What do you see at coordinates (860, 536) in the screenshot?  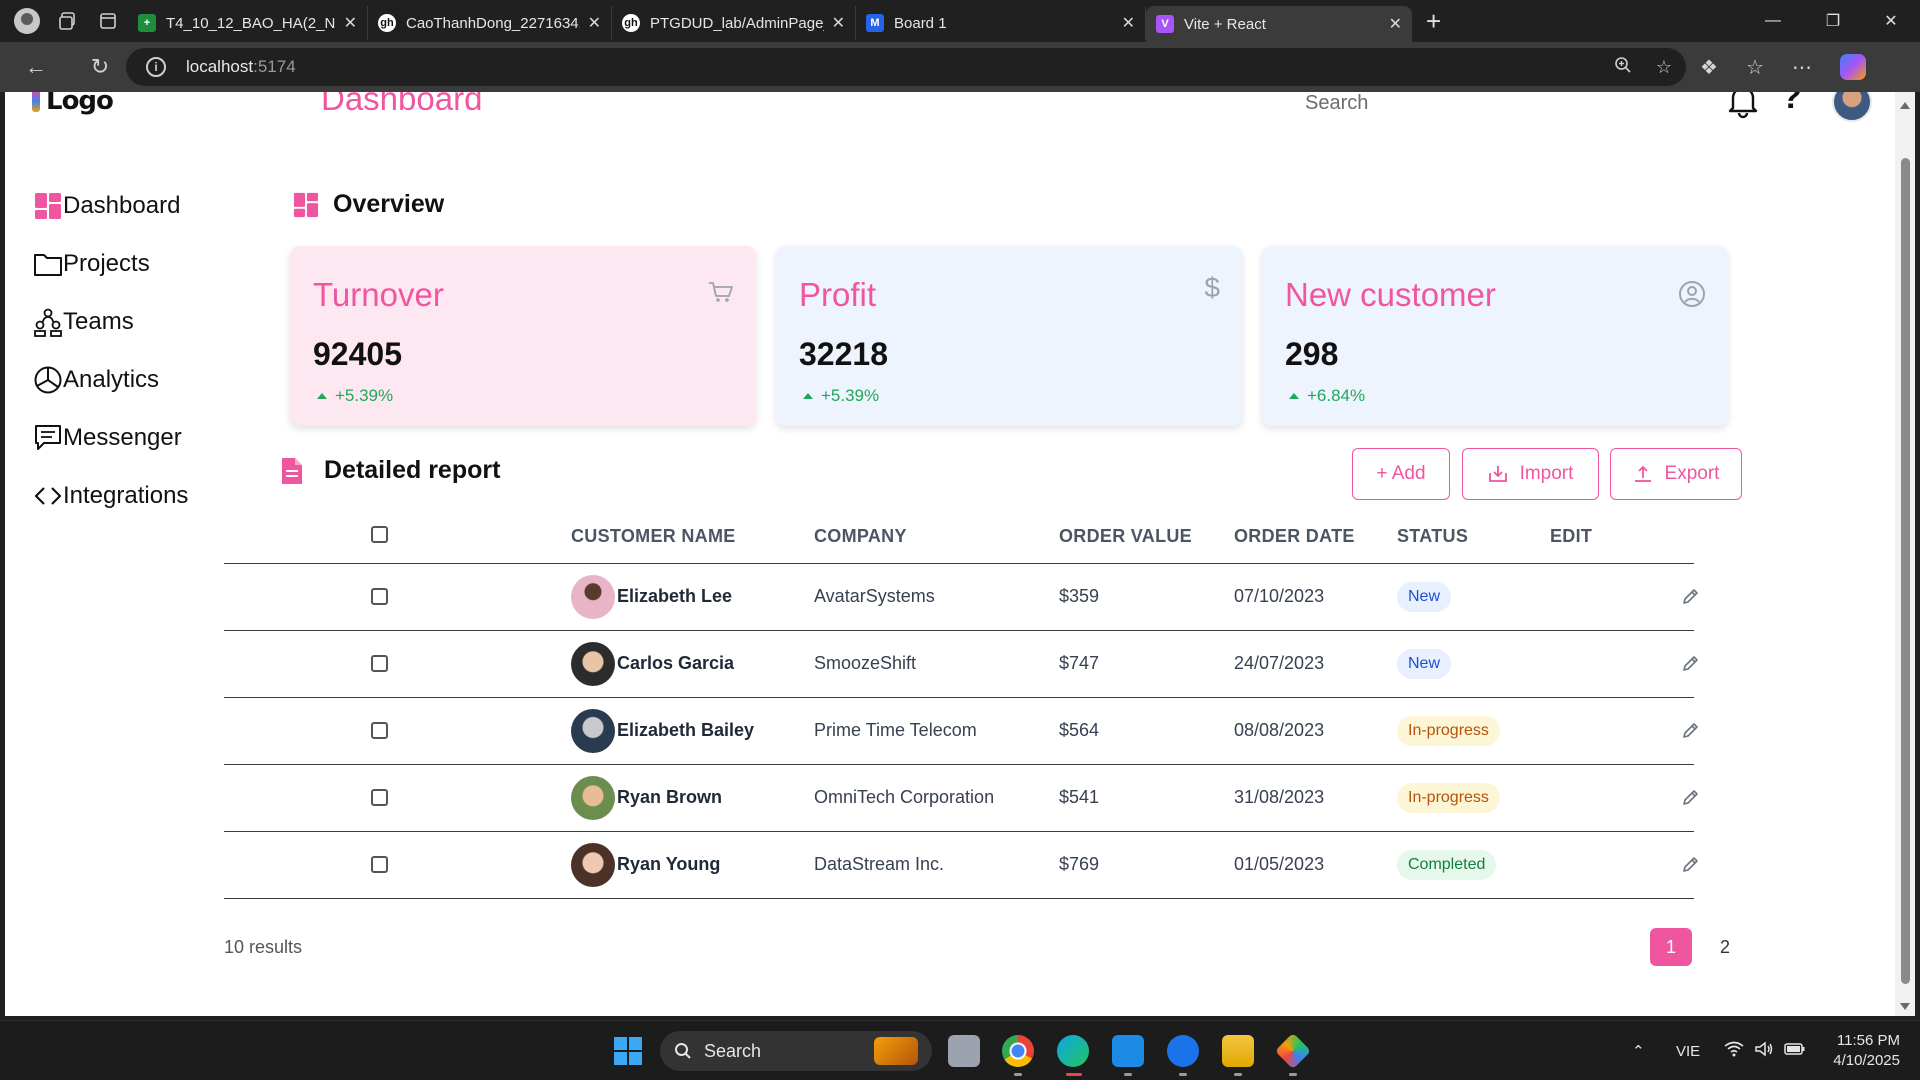 I see `column-header: COMPANY` at bounding box center [860, 536].